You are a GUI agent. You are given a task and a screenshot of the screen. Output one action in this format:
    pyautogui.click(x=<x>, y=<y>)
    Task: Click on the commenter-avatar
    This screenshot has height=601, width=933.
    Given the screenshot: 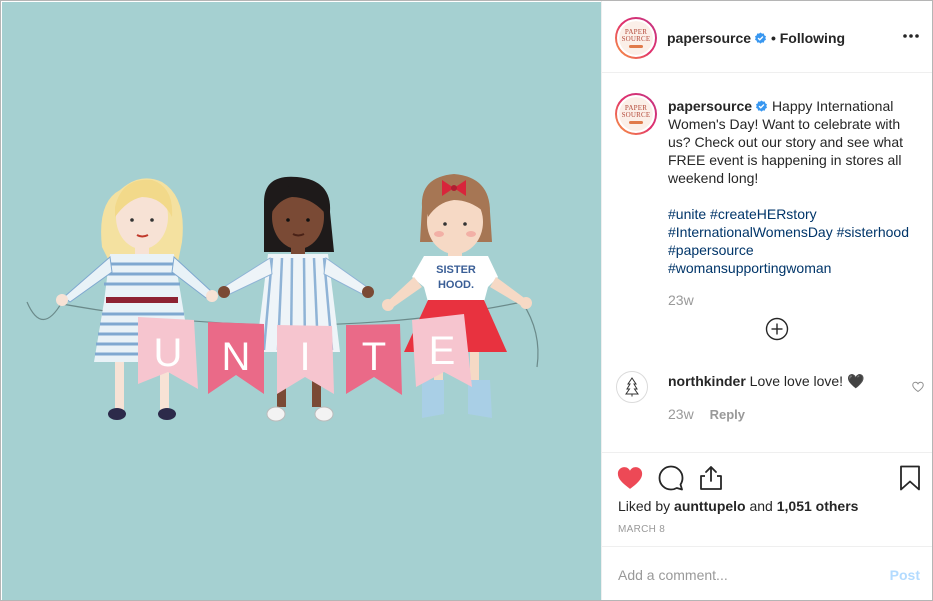 What is the action you would take?
    pyautogui.click(x=632, y=387)
    